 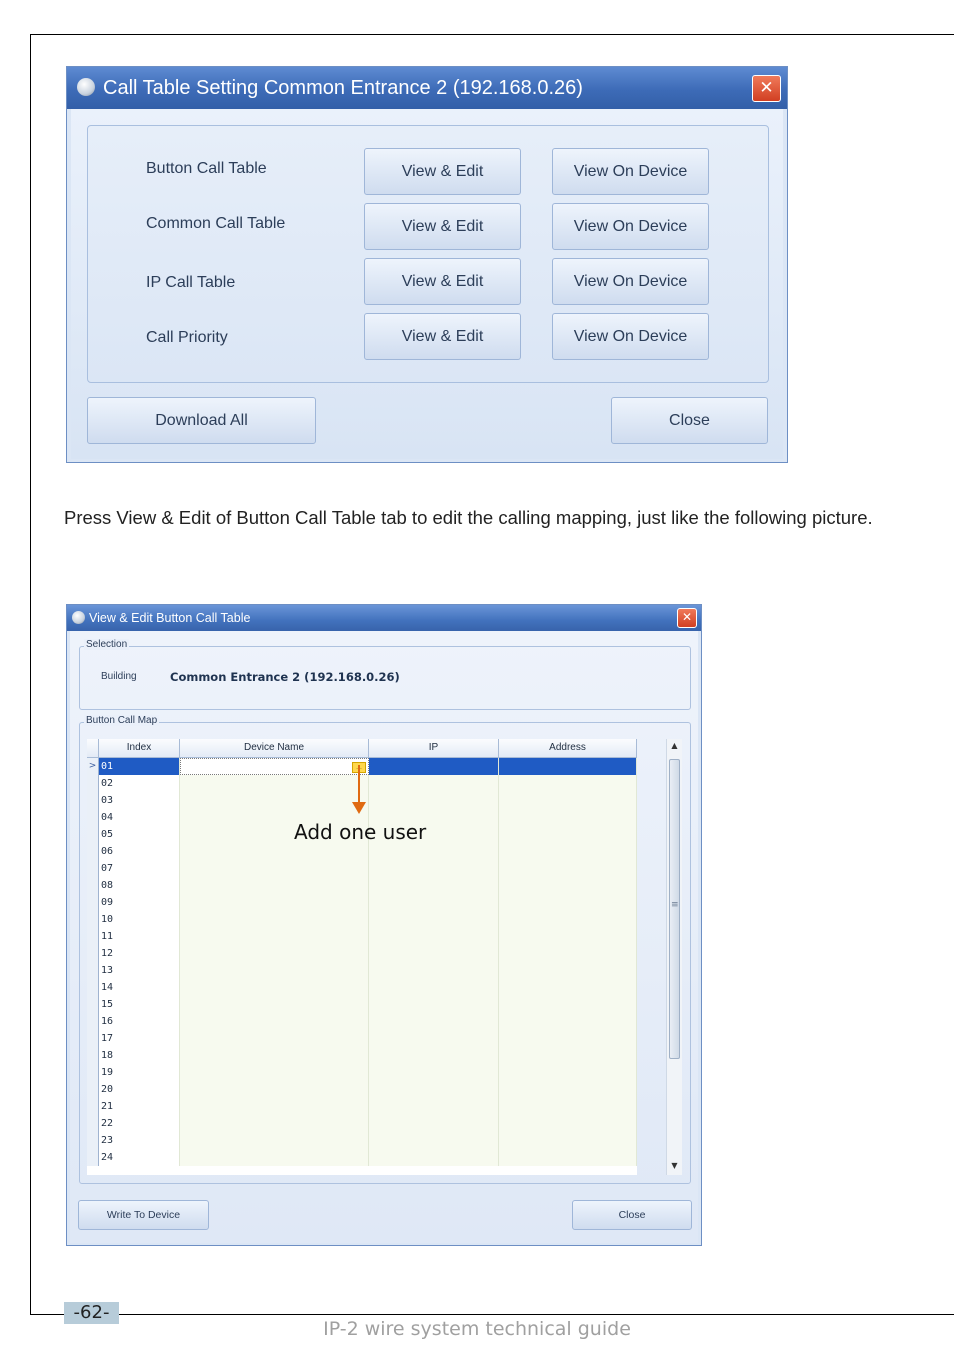 What do you see at coordinates (362, 919) in the screenshot?
I see `table-row: 10` at bounding box center [362, 919].